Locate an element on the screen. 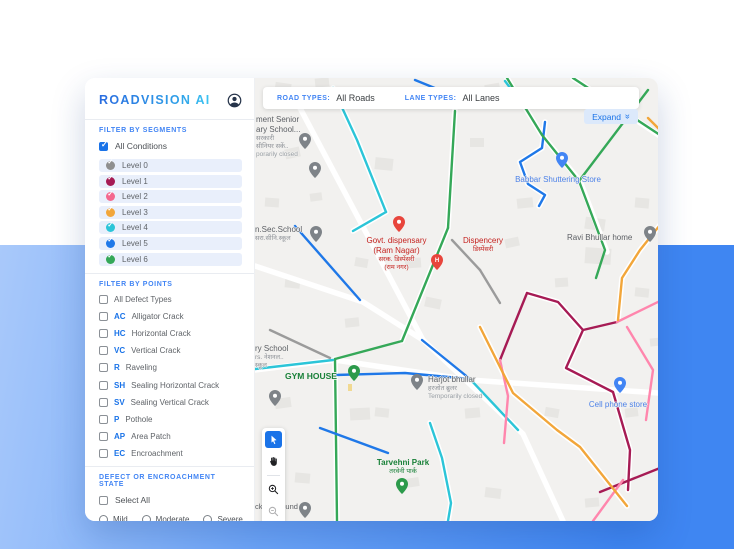  map-pin-sec-school is located at coordinates (316, 234).